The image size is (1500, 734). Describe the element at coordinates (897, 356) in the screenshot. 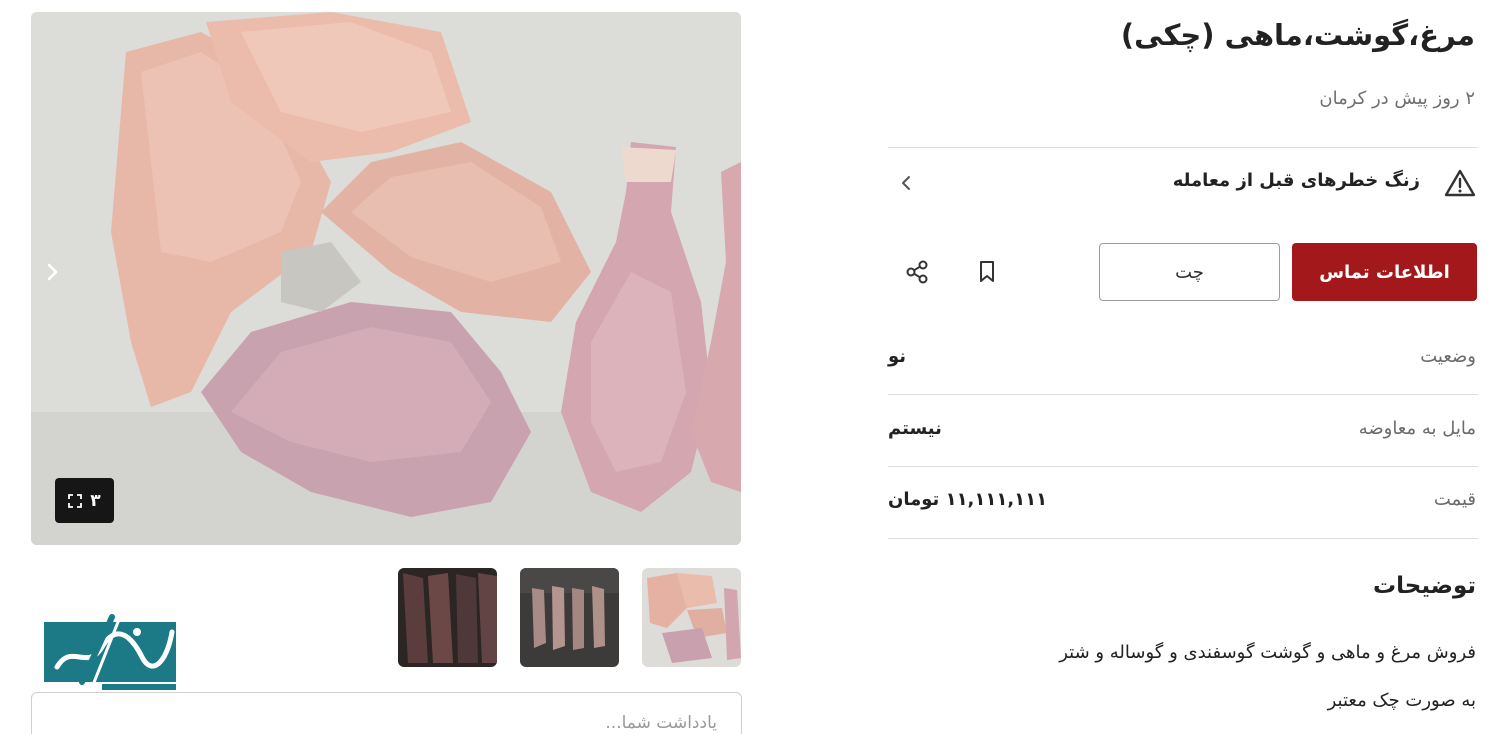

I see `attribute-value: نو` at that location.